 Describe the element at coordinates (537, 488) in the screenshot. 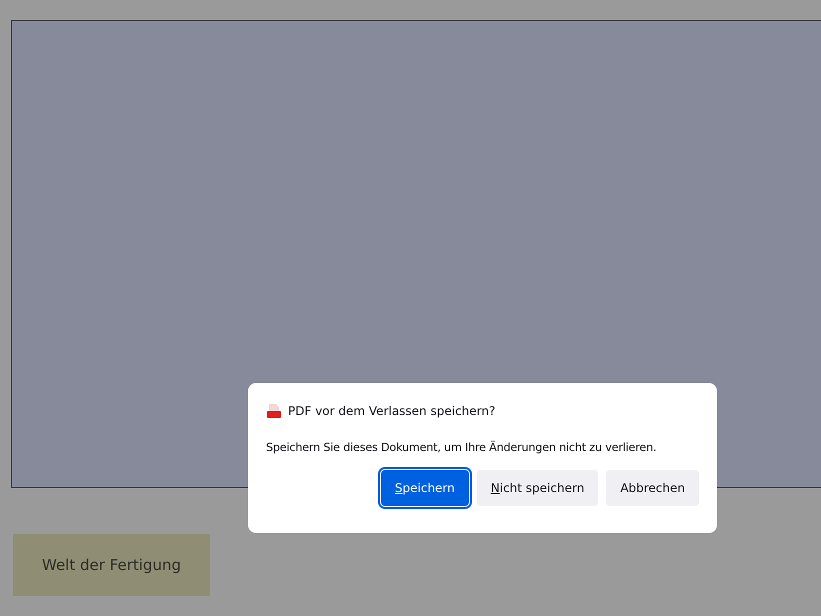

I see `dont-save-button: Nicht speichern` at that location.